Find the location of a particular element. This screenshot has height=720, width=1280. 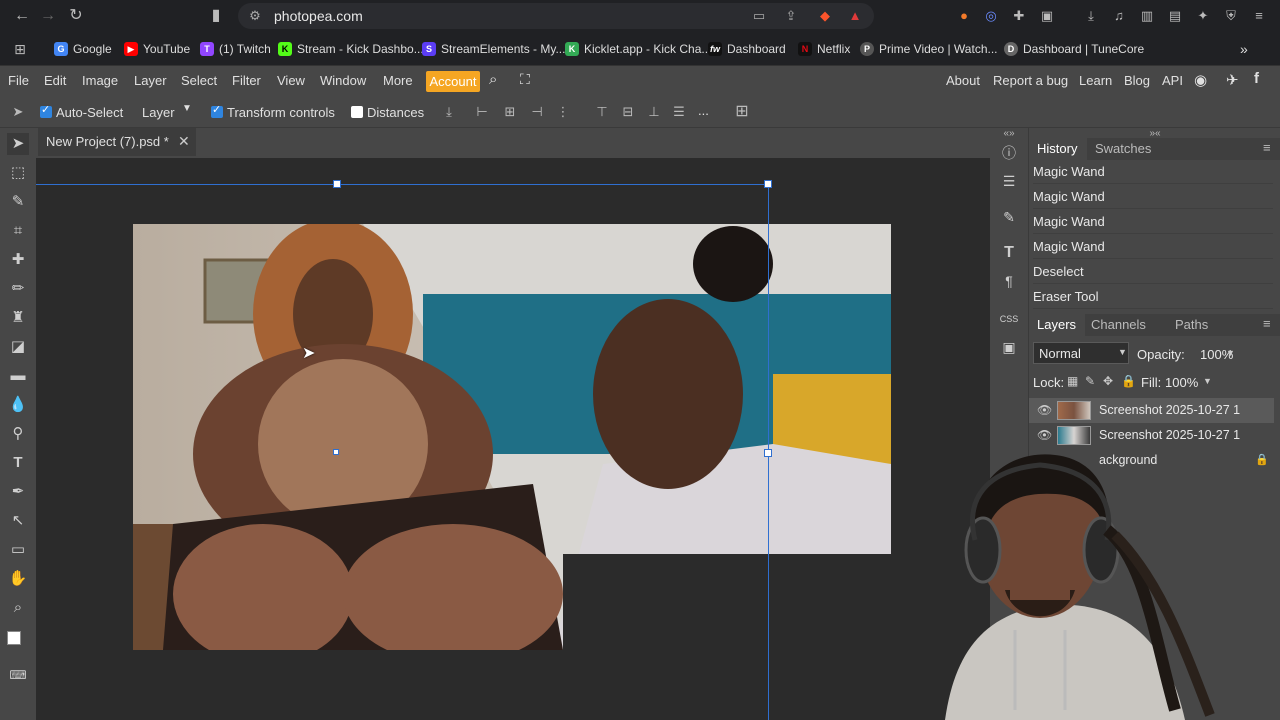

address-bar: ⚙ photopea.com ▭ ⇪ ◆ ▲ is located at coordinates (556, 16).